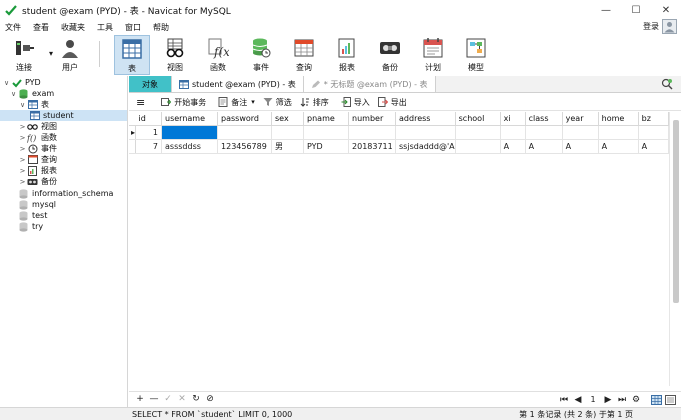 The width and height of the screenshot is (681, 420). What do you see at coordinates (24, 55) in the screenshot?
I see `toolbar-connection-button: 连接` at bounding box center [24, 55].